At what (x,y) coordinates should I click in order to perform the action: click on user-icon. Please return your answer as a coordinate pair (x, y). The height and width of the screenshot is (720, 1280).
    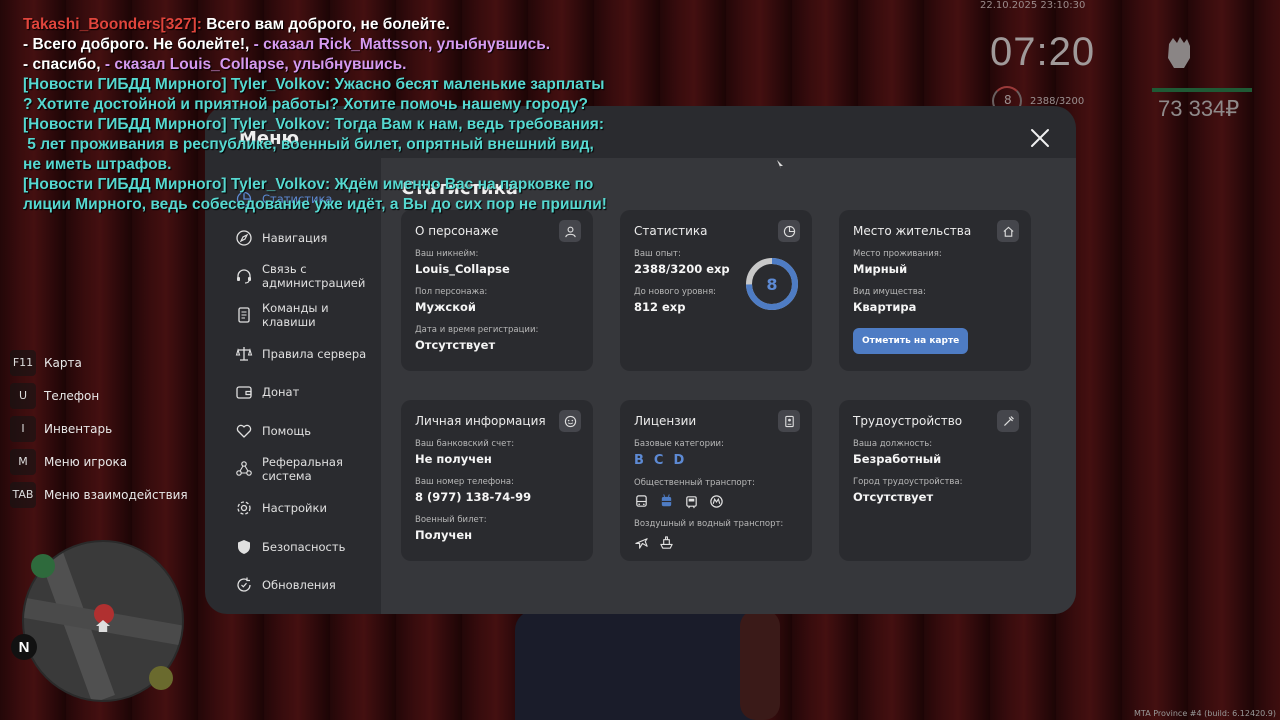
    Looking at the image, I should click on (570, 231).